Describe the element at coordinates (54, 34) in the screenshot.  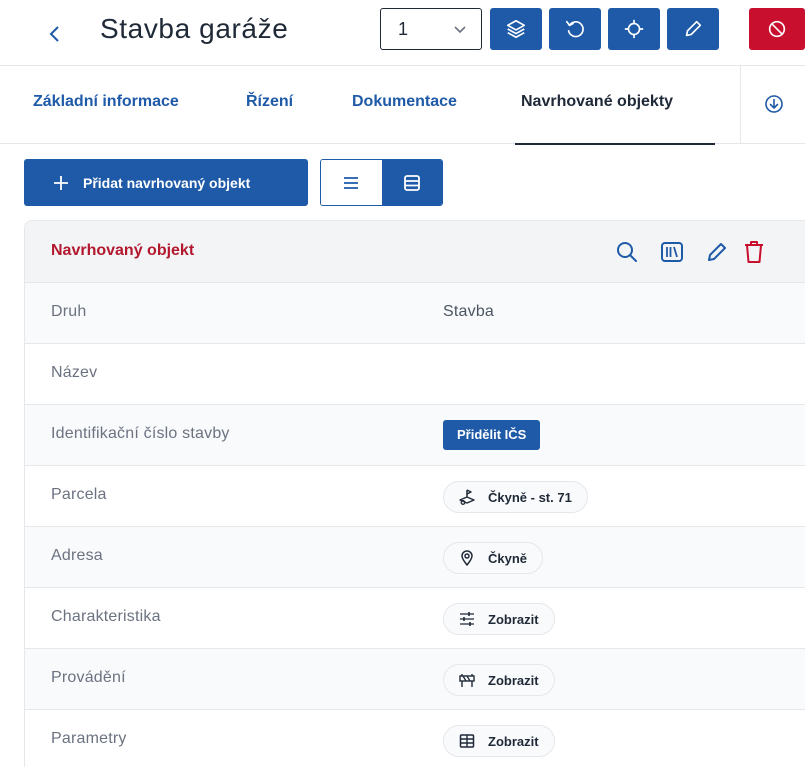
I see `chevron-left-icon` at that location.